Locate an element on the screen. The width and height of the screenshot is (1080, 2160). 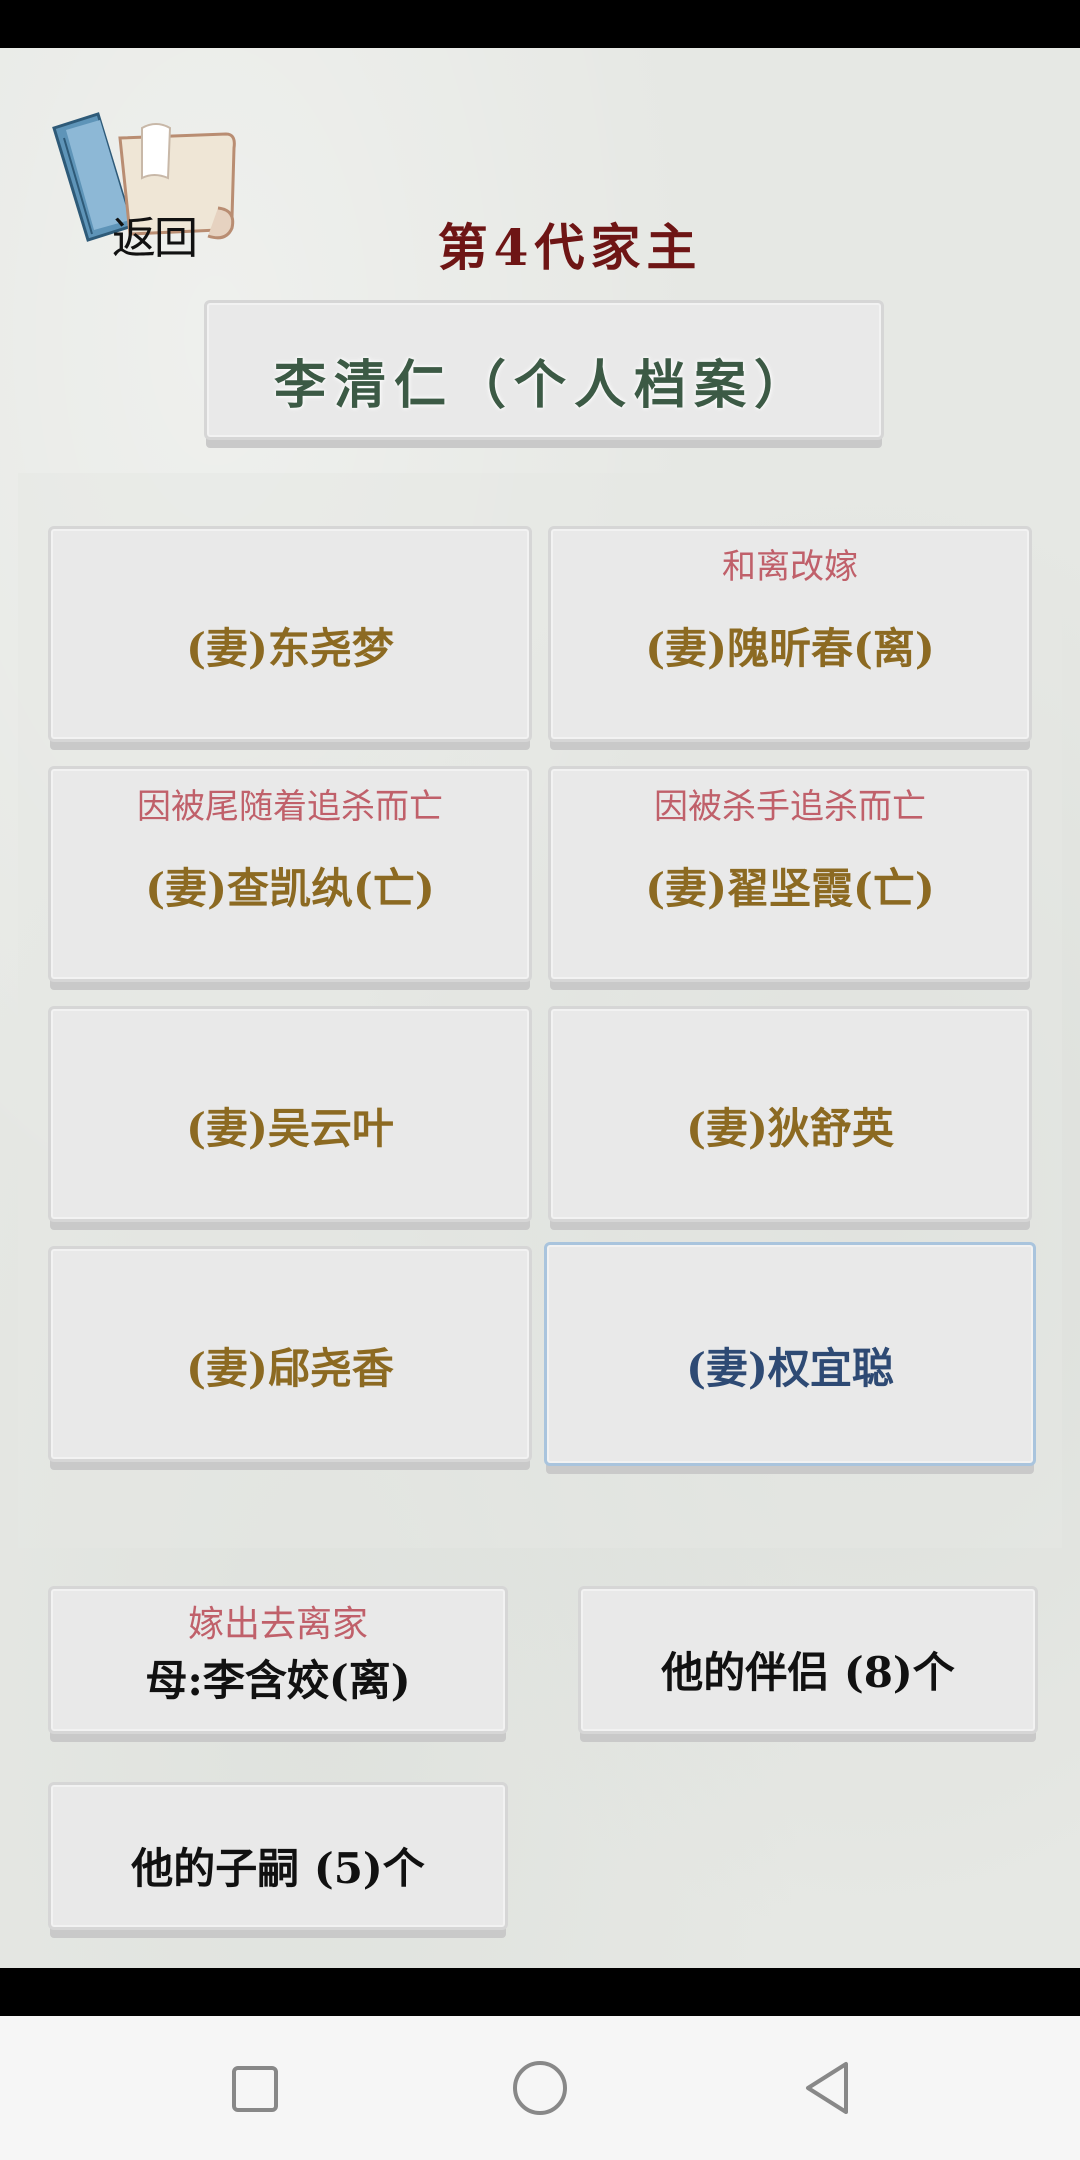
square-icon is located at coordinates (256, 2088).